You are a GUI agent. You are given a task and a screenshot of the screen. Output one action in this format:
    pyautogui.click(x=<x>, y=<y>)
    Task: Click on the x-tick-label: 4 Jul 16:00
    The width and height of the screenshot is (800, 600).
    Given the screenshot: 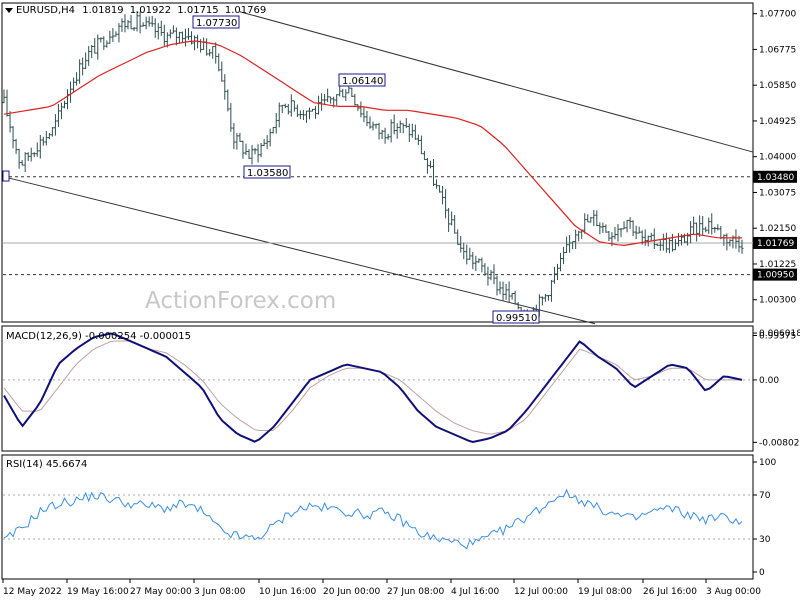 What is the action you would take?
    pyautogui.click(x=475, y=592)
    